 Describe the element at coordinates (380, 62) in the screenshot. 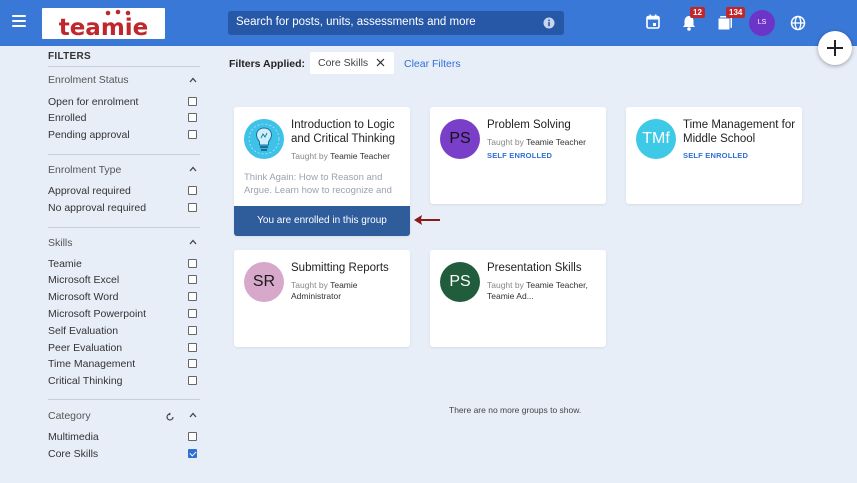

I see `close-icon` at that location.